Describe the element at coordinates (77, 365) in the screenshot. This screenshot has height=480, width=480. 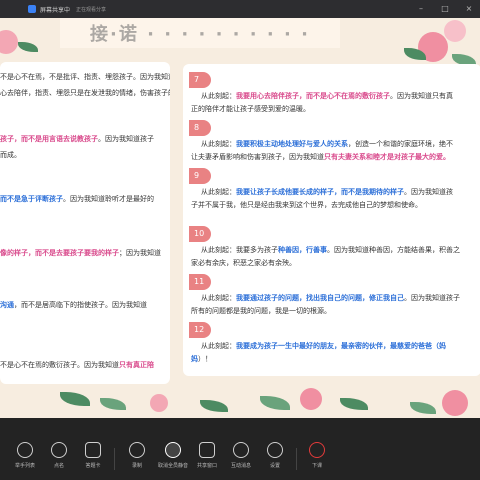
I see `left-row: 不是心不在焉的敷衍孩子。因为我知道只有真正陪` at that location.